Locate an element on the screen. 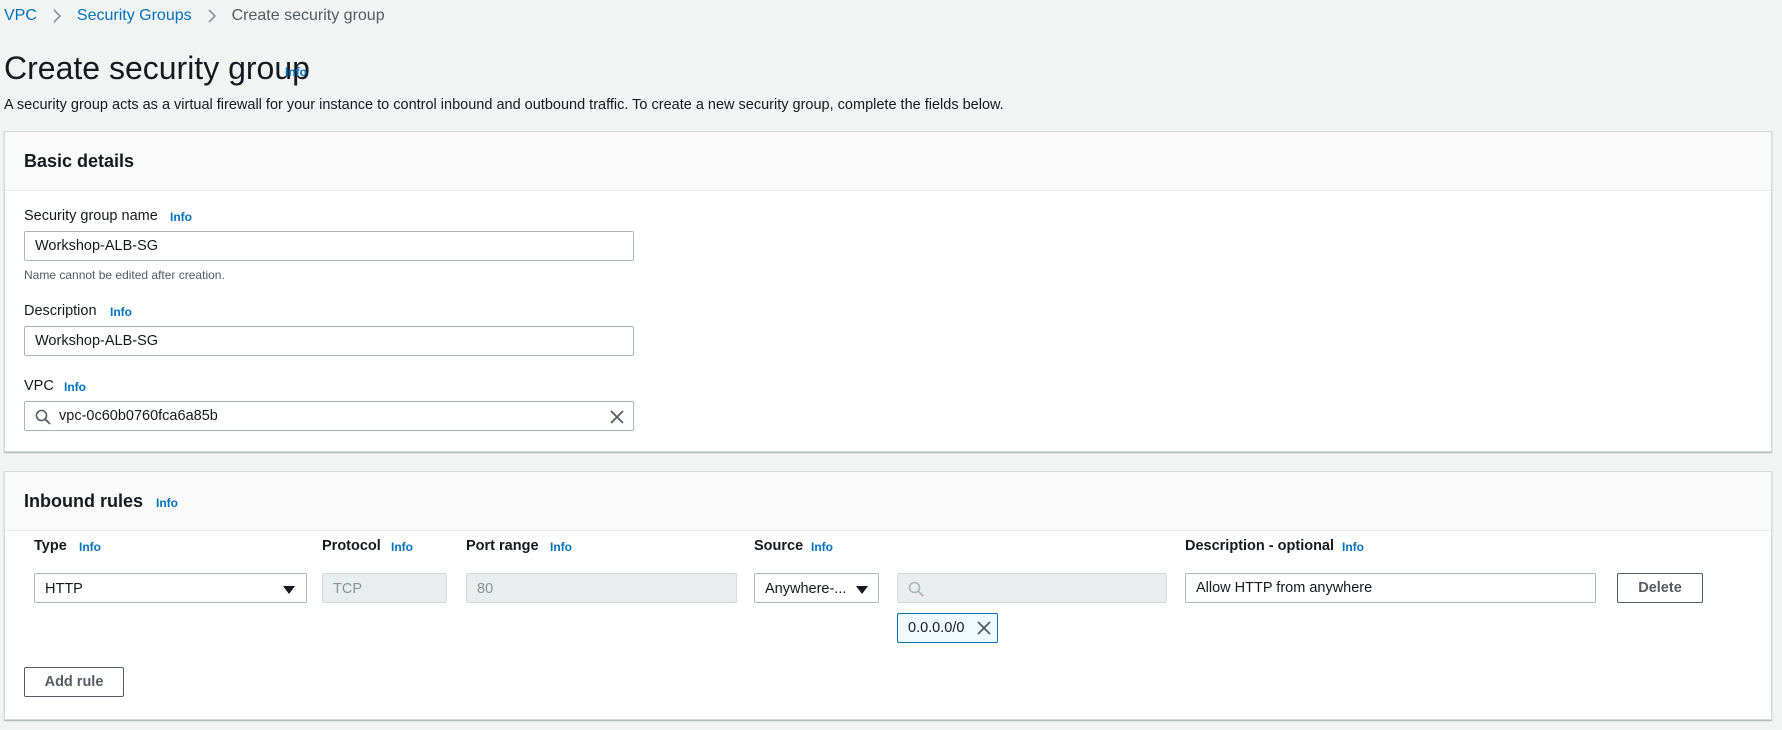  protocol-column-label: Protocol is located at coordinates (351, 546).